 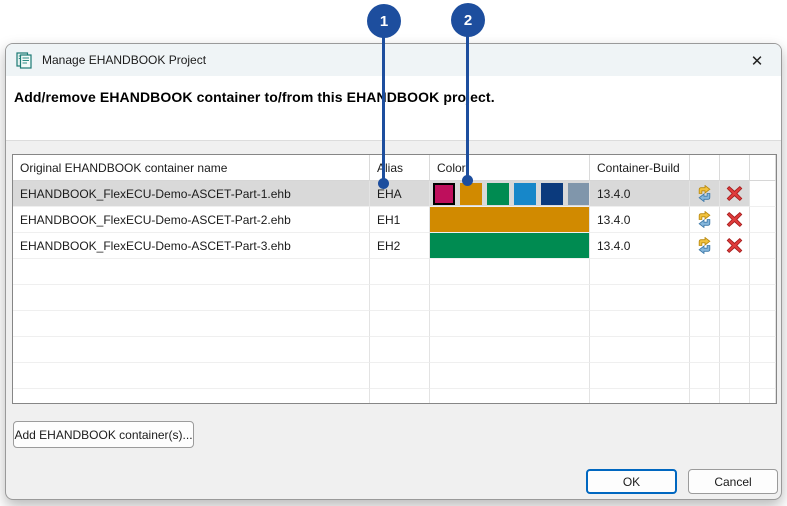 What do you see at coordinates (631, 481) in the screenshot?
I see `ok-button: OK` at bounding box center [631, 481].